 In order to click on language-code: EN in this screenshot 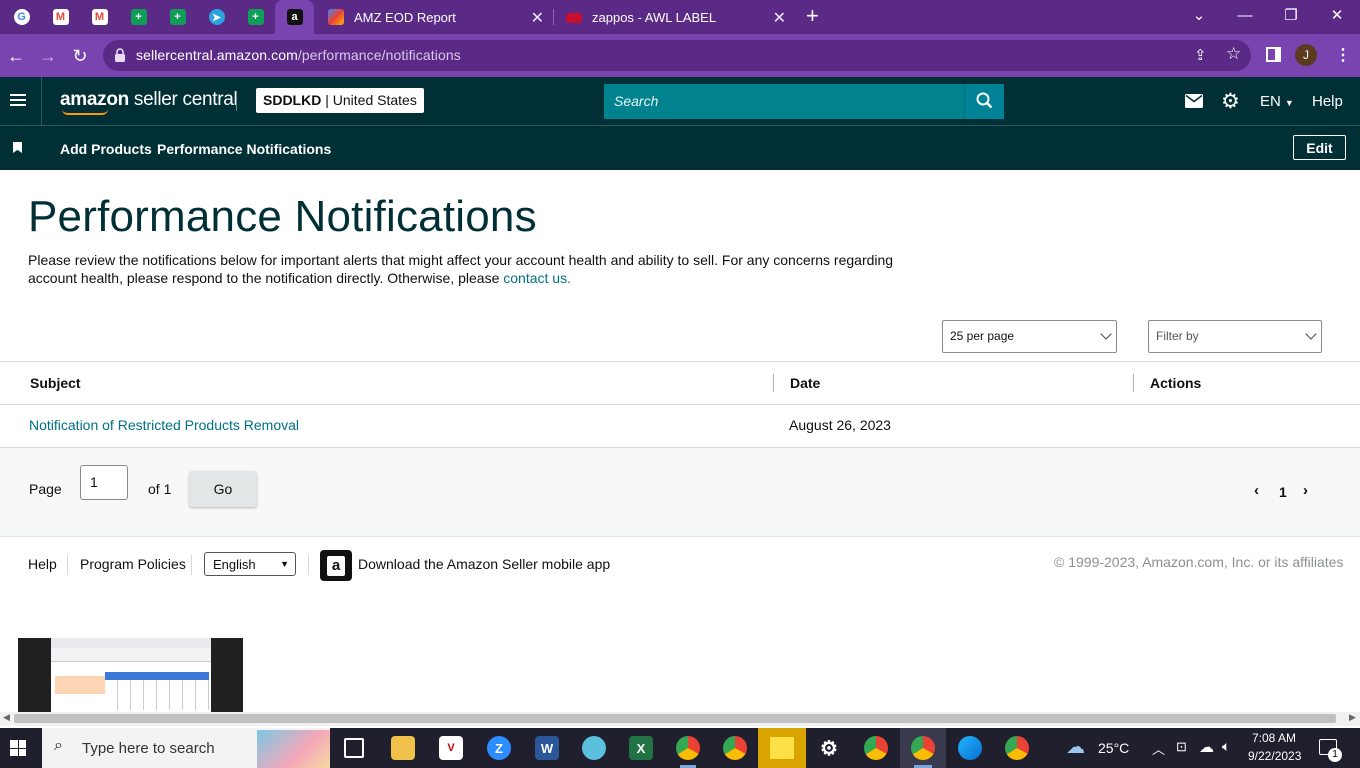, I will do `click(1270, 101)`.